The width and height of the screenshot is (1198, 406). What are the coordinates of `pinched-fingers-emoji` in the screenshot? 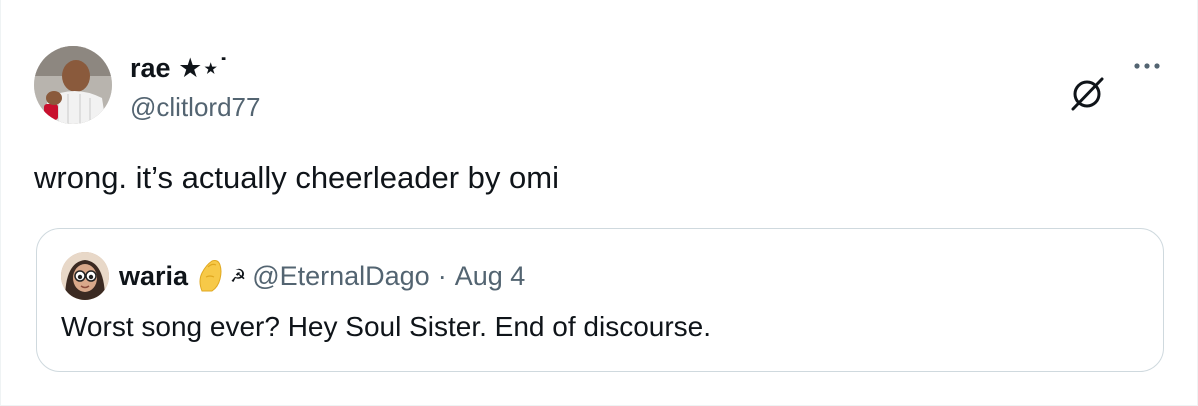 It's located at (211, 276).